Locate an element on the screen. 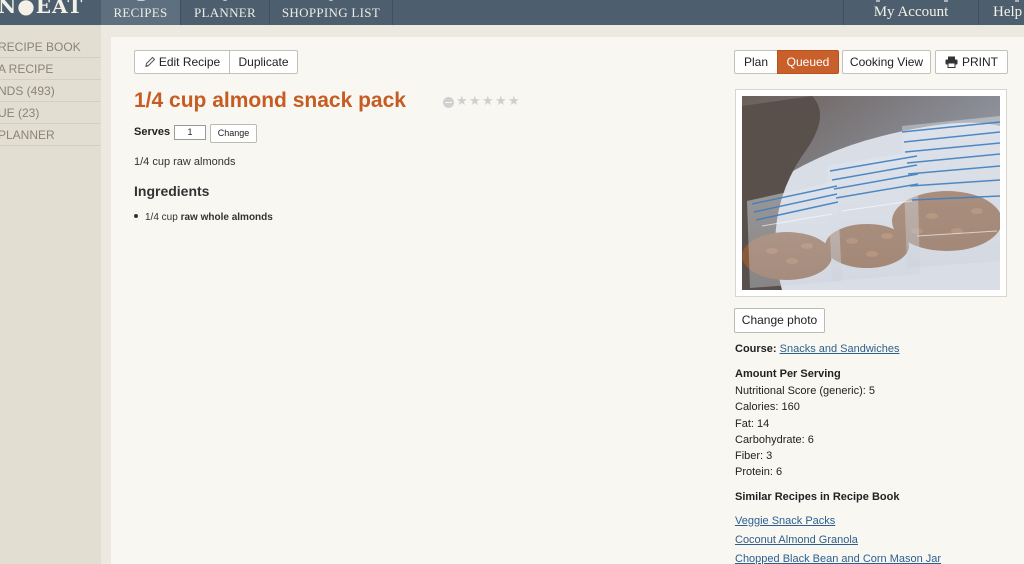 The height and width of the screenshot is (564, 1024). similar-recipe-link: Chopped Black Bean and Corn Mason Jar is located at coordinates (838, 558).